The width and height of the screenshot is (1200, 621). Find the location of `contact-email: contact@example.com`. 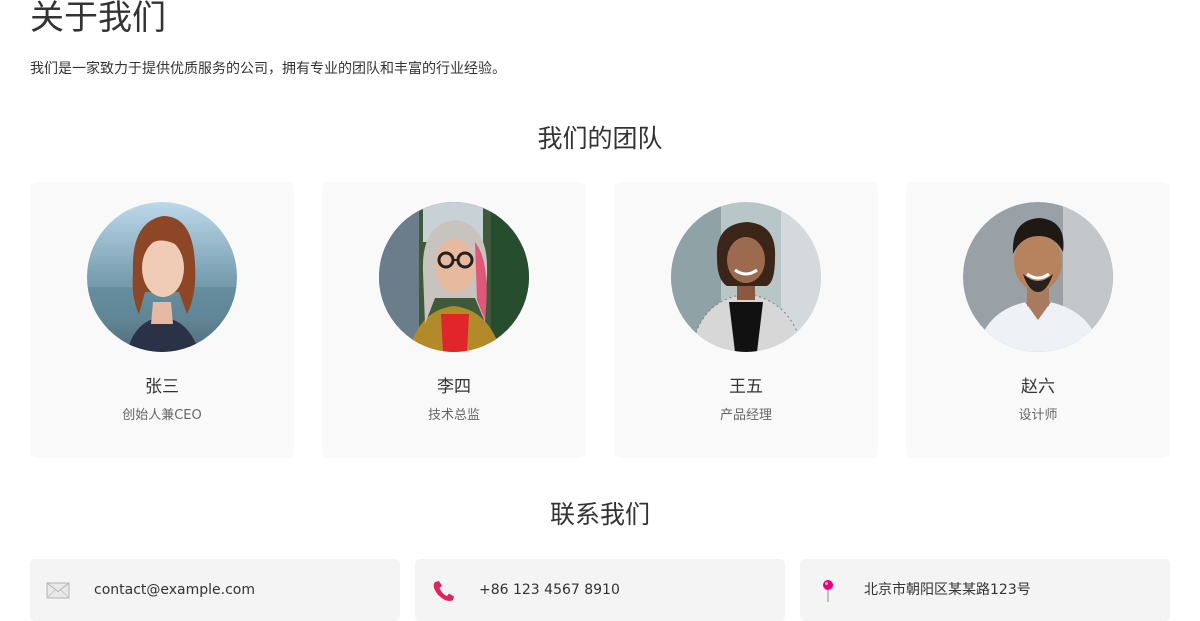

contact-email: contact@example.com is located at coordinates (215, 590).